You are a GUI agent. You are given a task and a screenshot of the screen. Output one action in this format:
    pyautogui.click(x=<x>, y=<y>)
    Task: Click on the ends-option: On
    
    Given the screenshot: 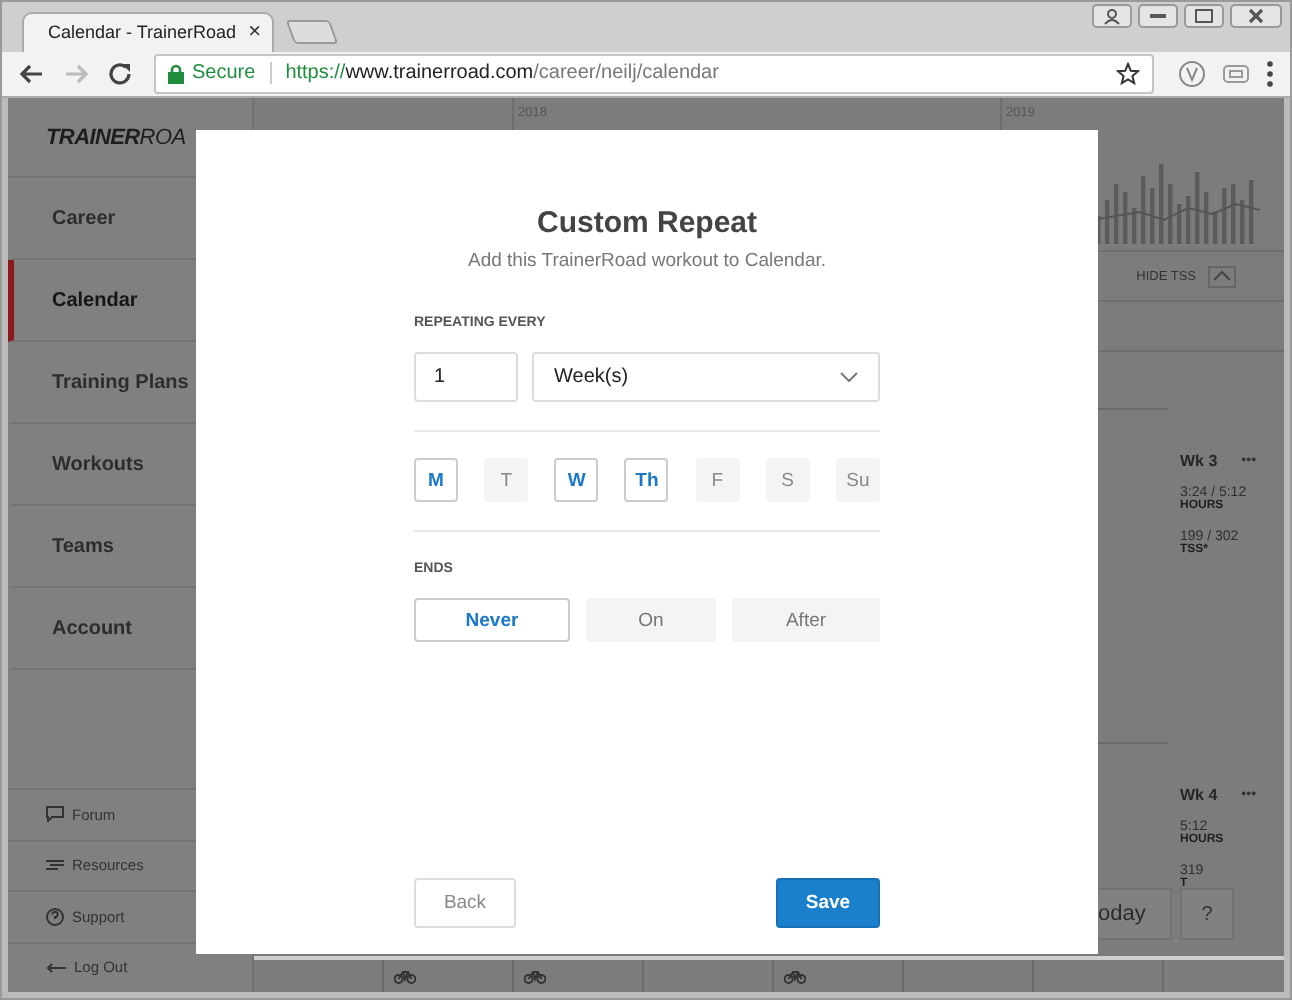 What is the action you would take?
    pyautogui.click(x=651, y=620)
    